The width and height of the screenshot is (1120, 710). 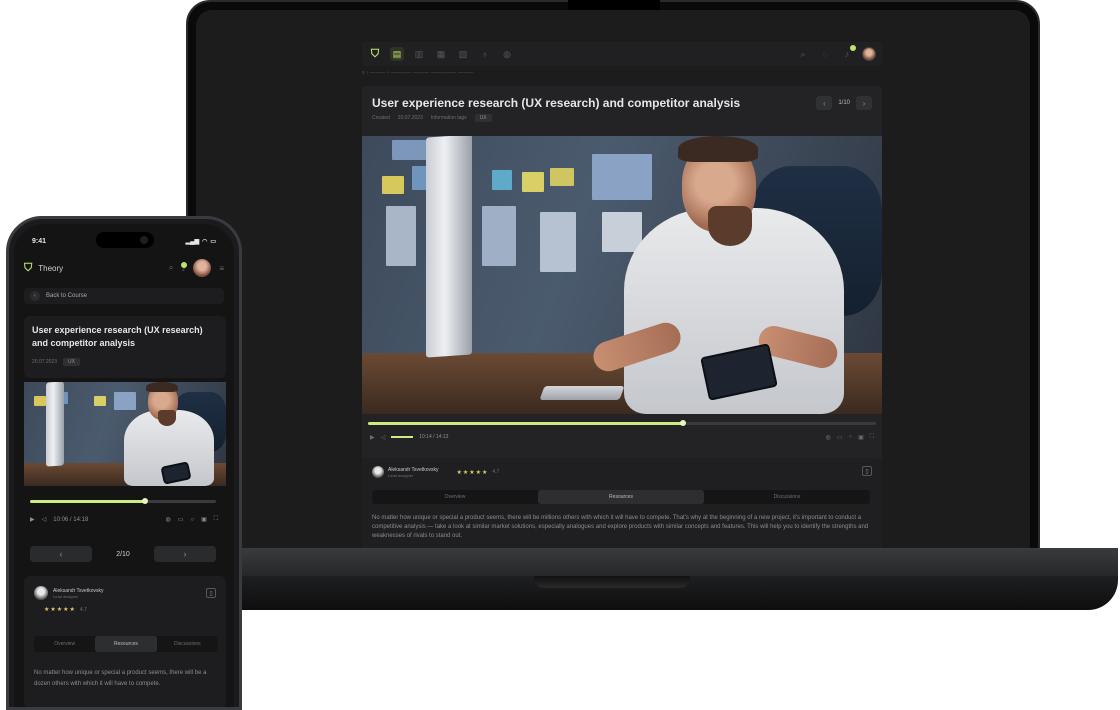 I want to click on phone-top-bar: ⛉ Theory ⌕ ♪ ≡, so click(x=124, y=268).